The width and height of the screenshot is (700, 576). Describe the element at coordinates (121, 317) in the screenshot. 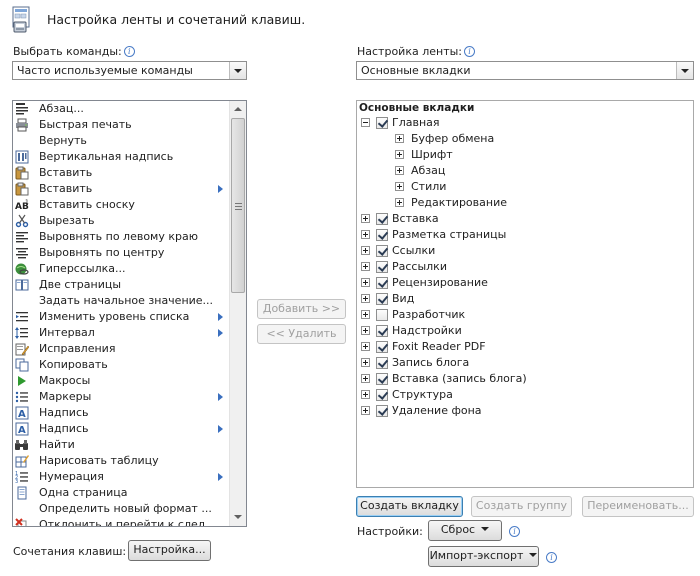

I see `command-list-item: Изменить уровень списка` at that location.